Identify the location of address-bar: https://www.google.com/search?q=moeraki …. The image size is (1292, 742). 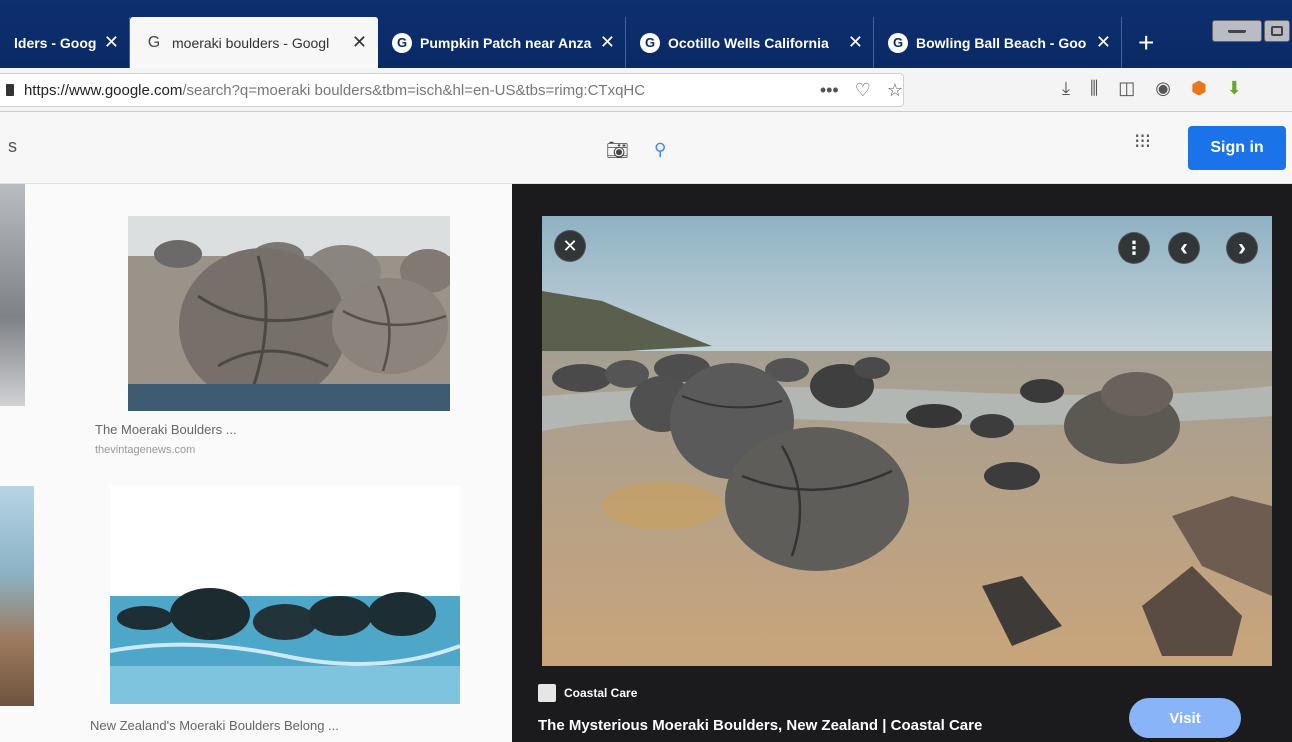
(452, 90).